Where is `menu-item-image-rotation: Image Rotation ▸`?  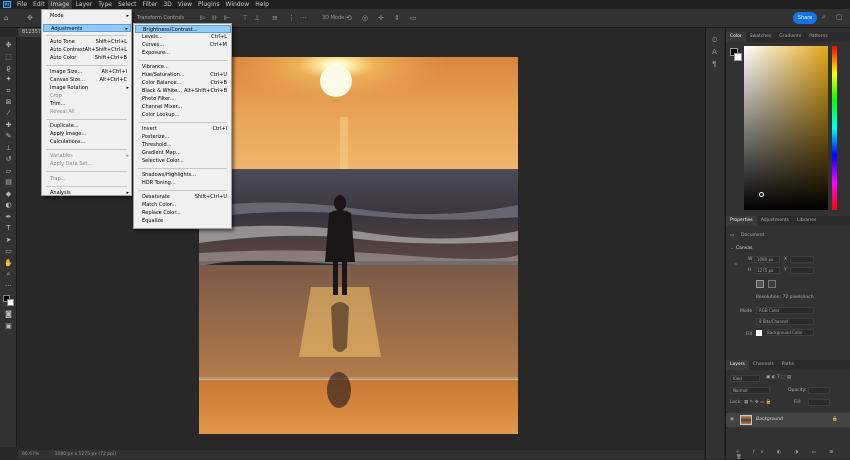 menu-item-image-rotation: Image Rotation ▸ is located at coordinates (87, 88).